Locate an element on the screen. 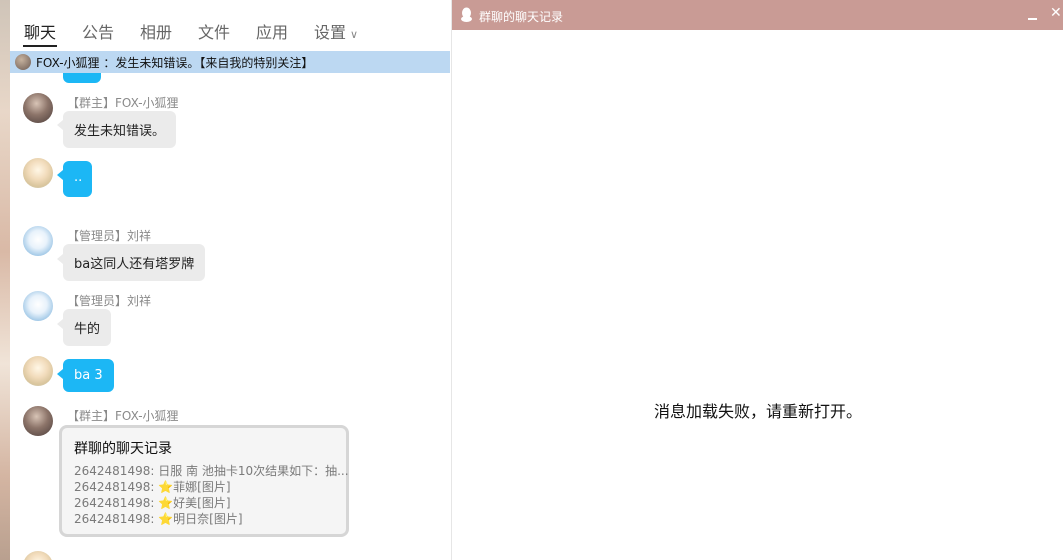 Image resolution: width=1063 pixels, height=560 pixels. message-bubble: 牛的 is located at coordinates (87, 327).